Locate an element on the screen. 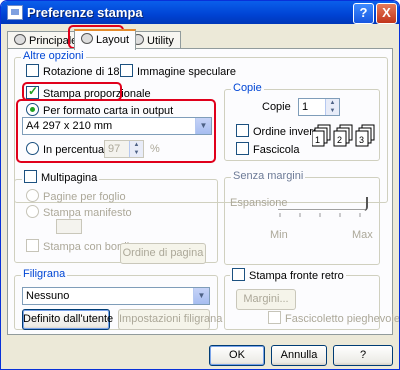  percent-unit: % is located at coordinates (155, 149).